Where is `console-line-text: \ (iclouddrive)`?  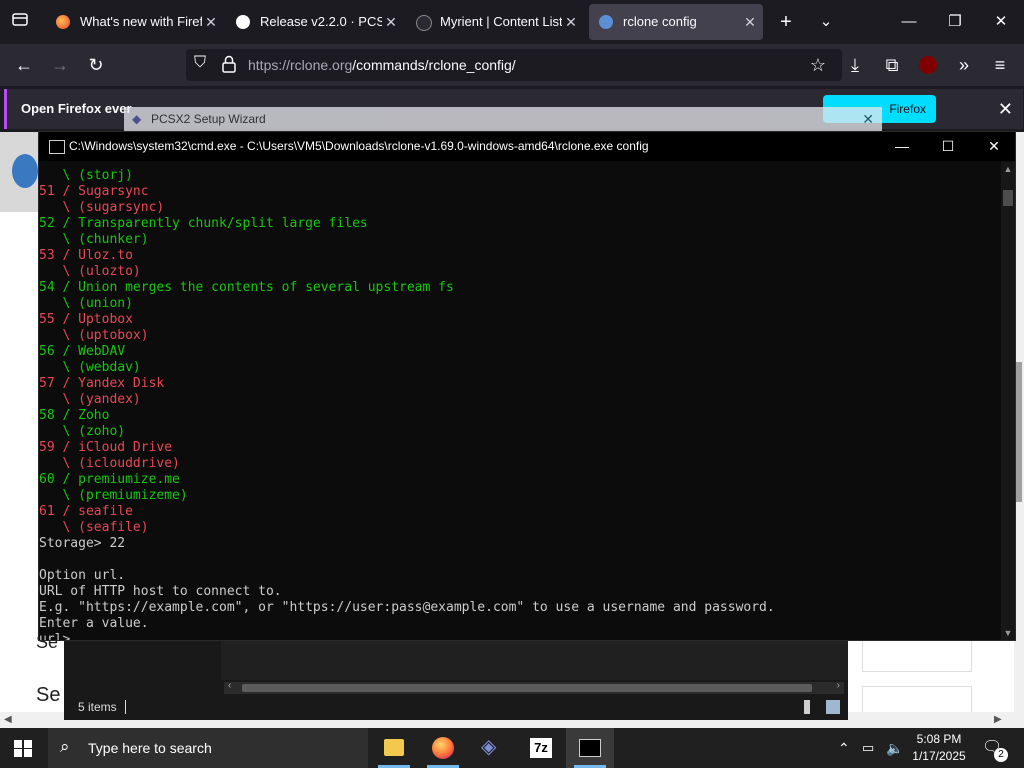 console-line-text: \ (iclouddrive) is located at coordinates (109, 463).